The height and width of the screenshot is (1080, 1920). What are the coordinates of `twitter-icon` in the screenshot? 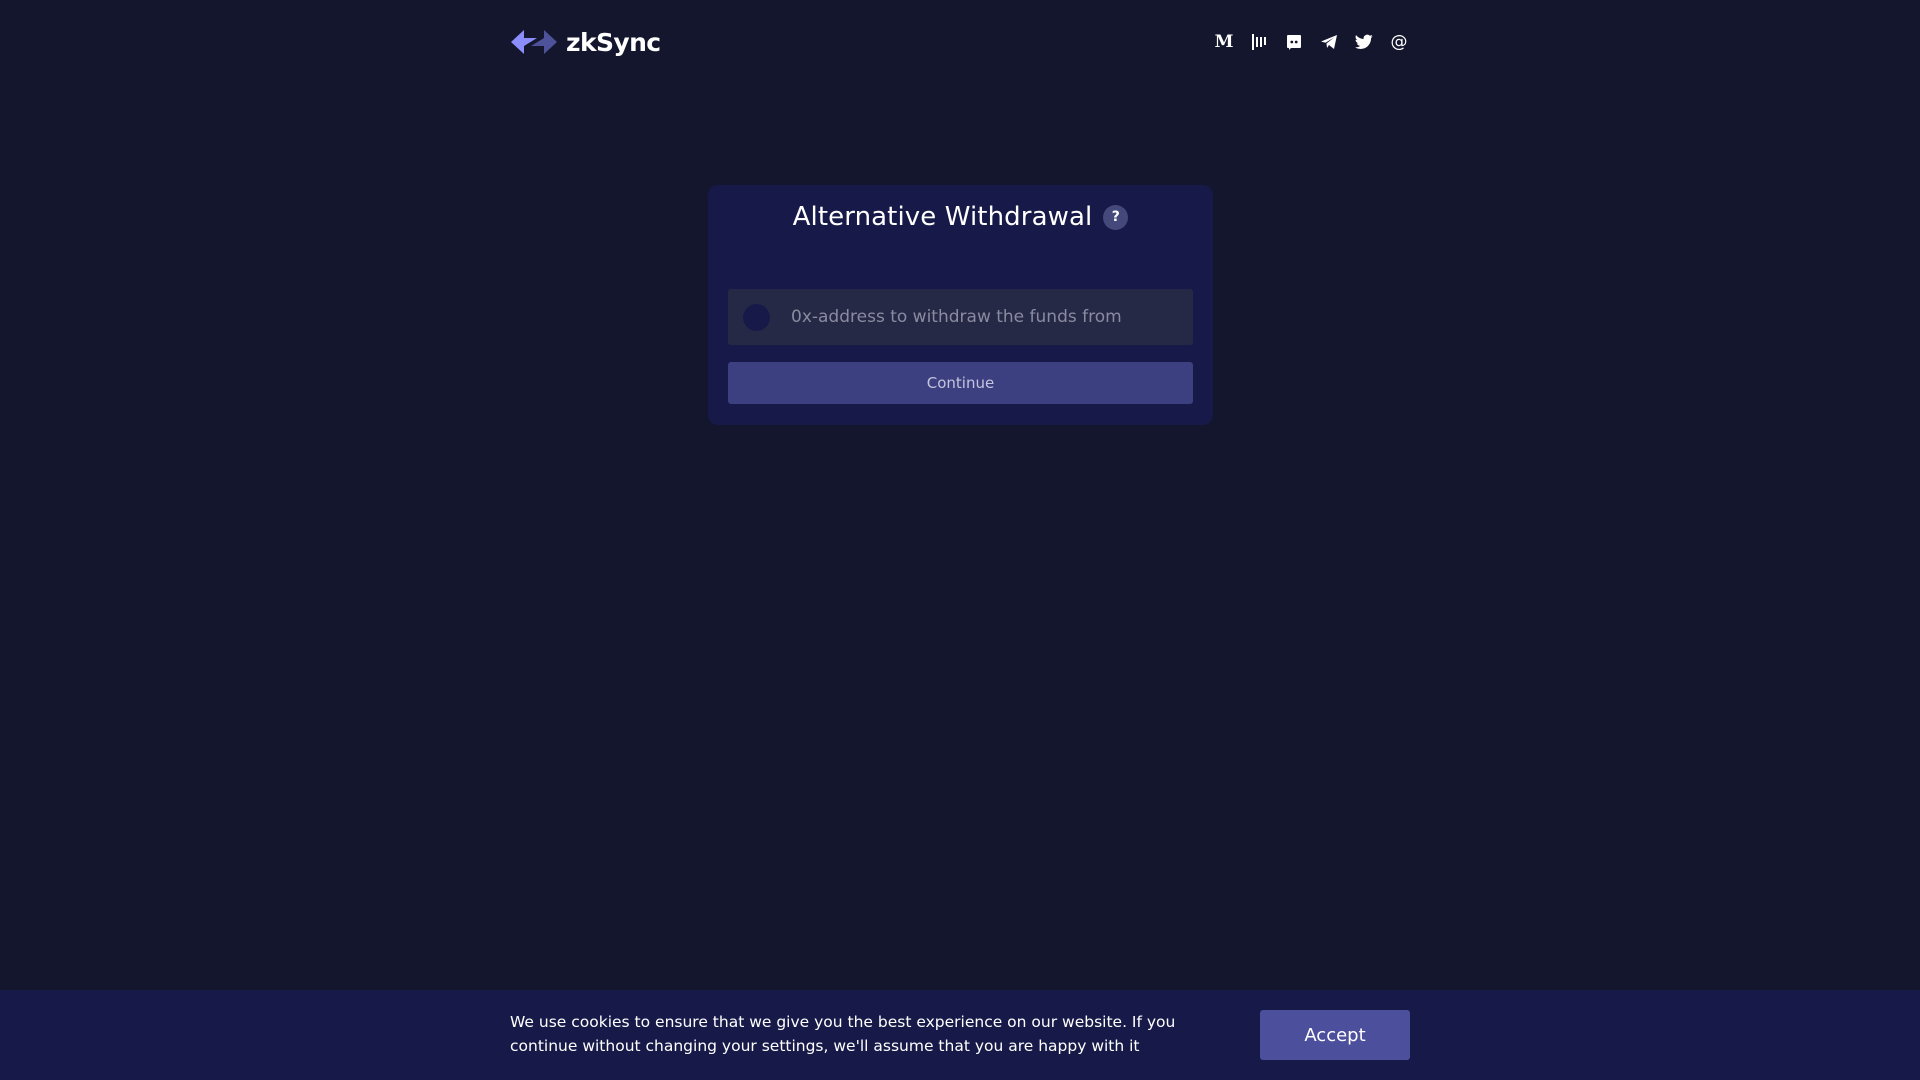 It's located at (1364, 42).